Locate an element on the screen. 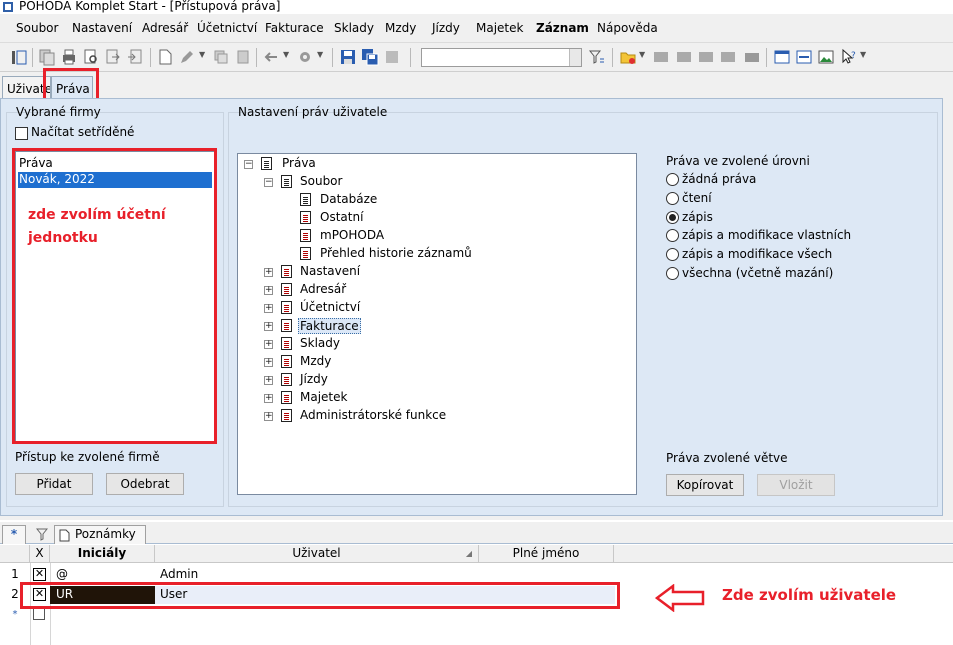 The height and width of the screenshot is (645, 953). sort-checkbox is located at coordinates (21, 133).